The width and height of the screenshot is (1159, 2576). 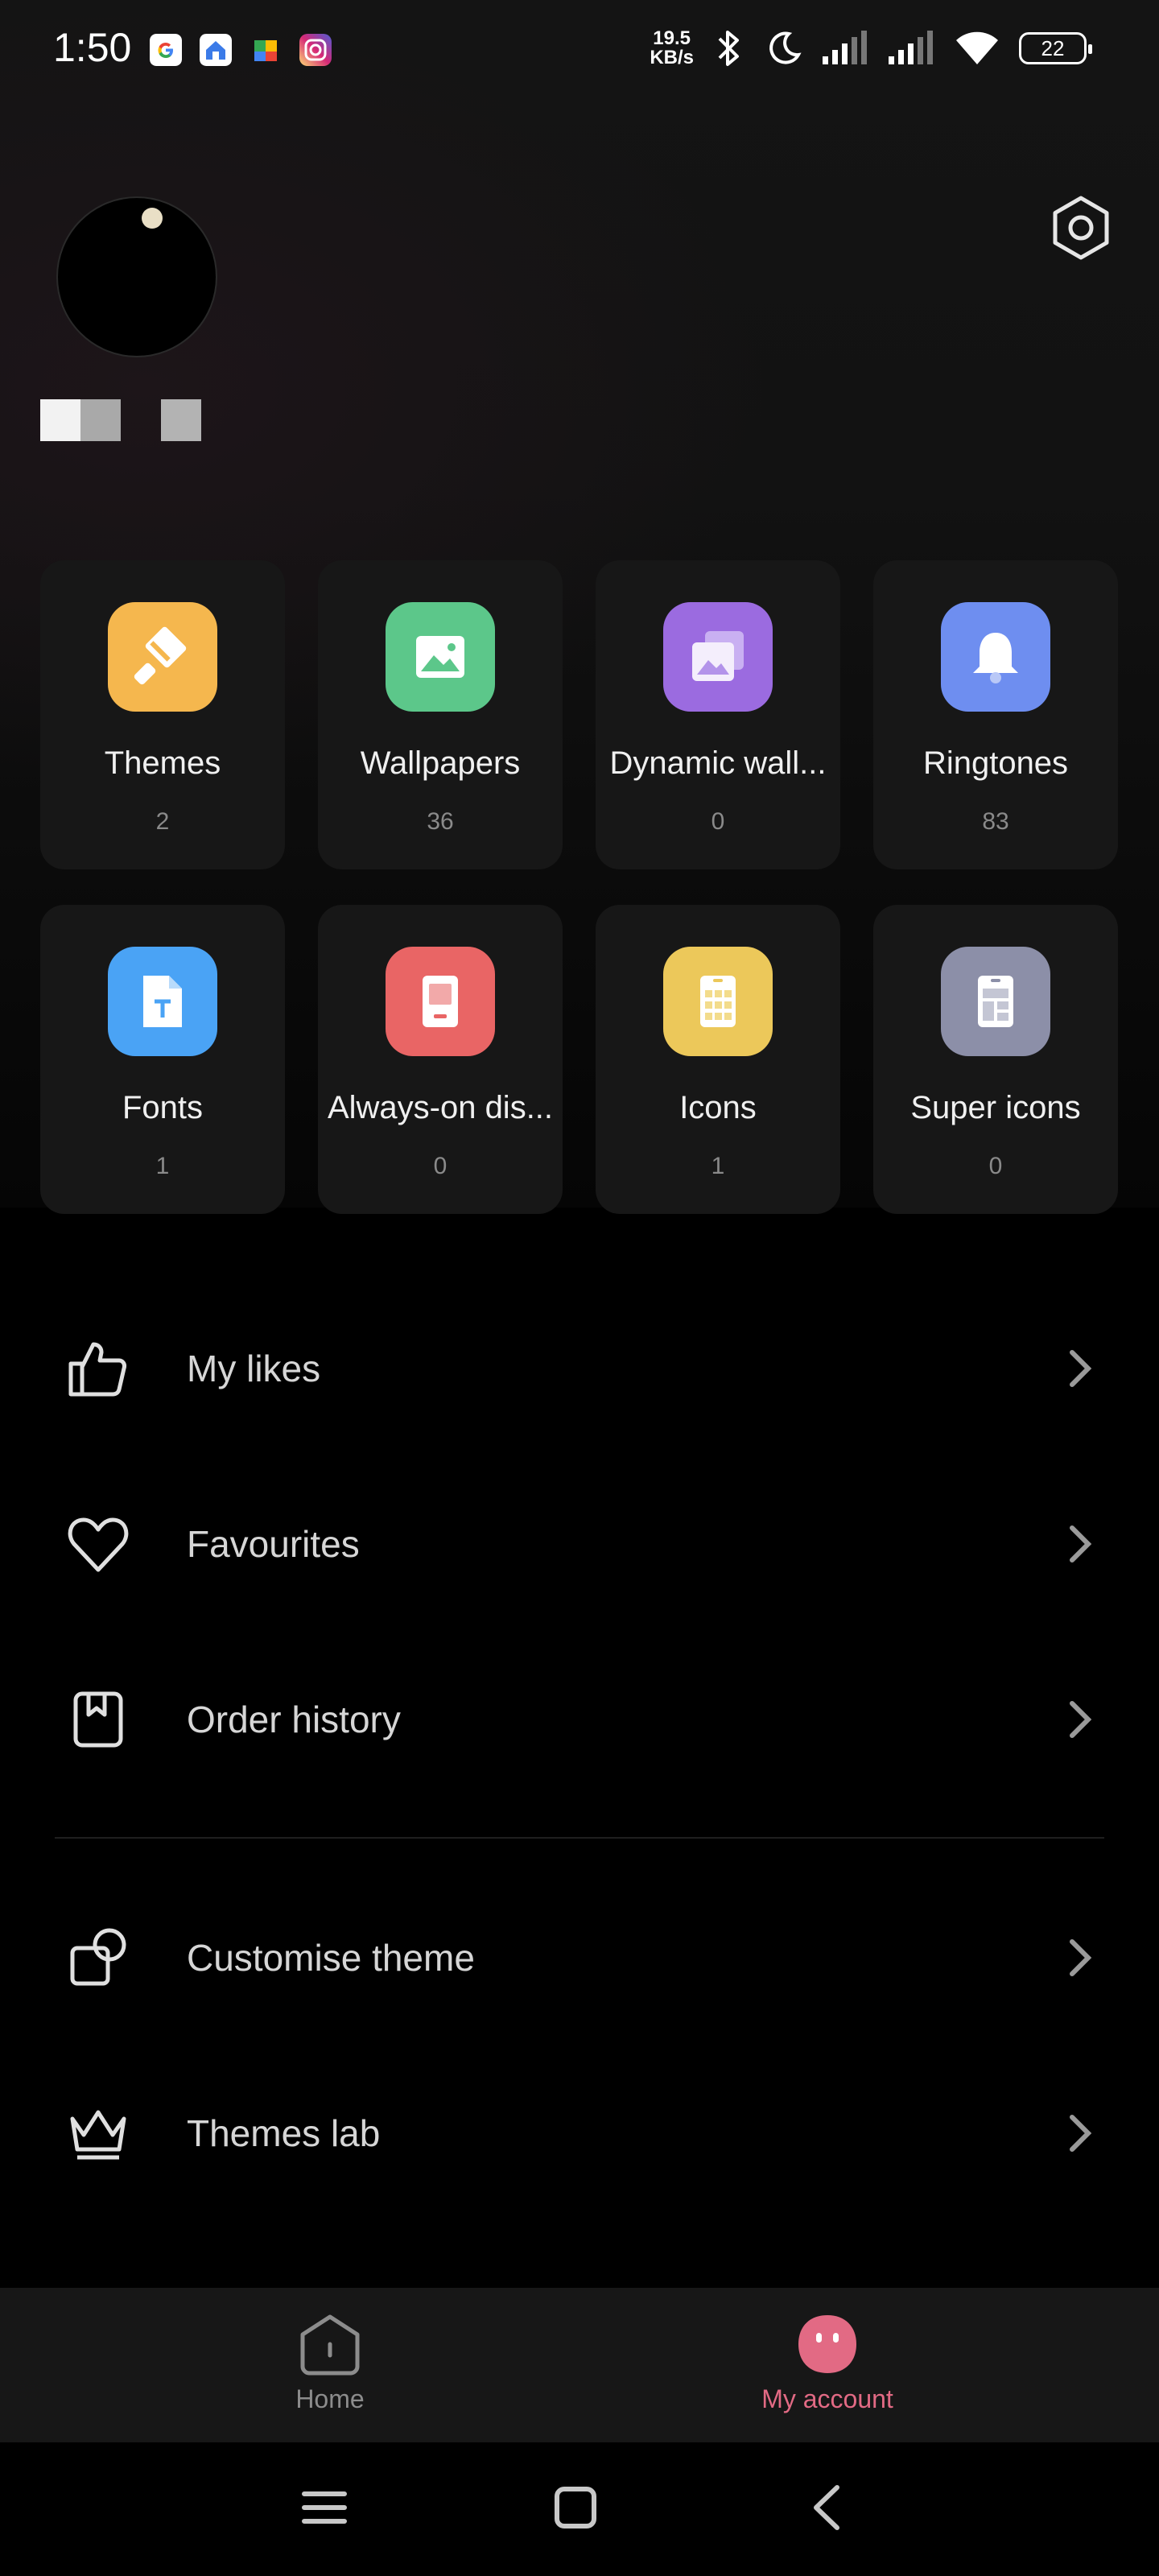 I want to click on theme-brush-icon, so click(x=162, y=657).